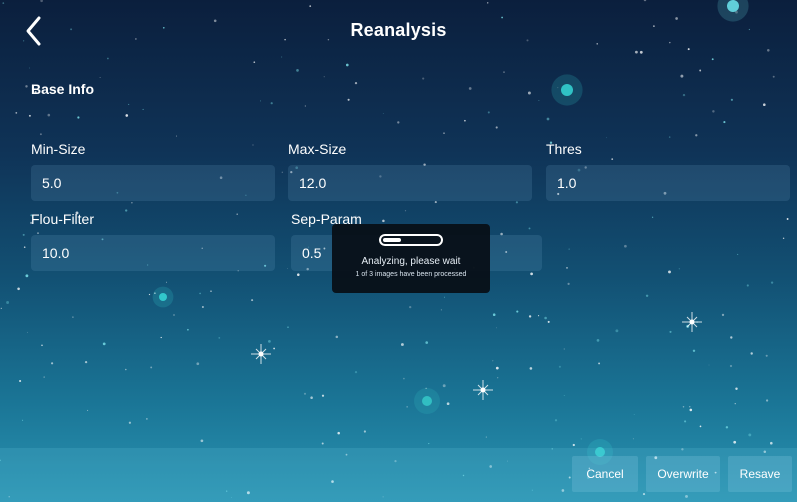 The height and width of the screenshot is (502, 797). I want to click on section-title-base-info: Base Info, so click(63, 89).